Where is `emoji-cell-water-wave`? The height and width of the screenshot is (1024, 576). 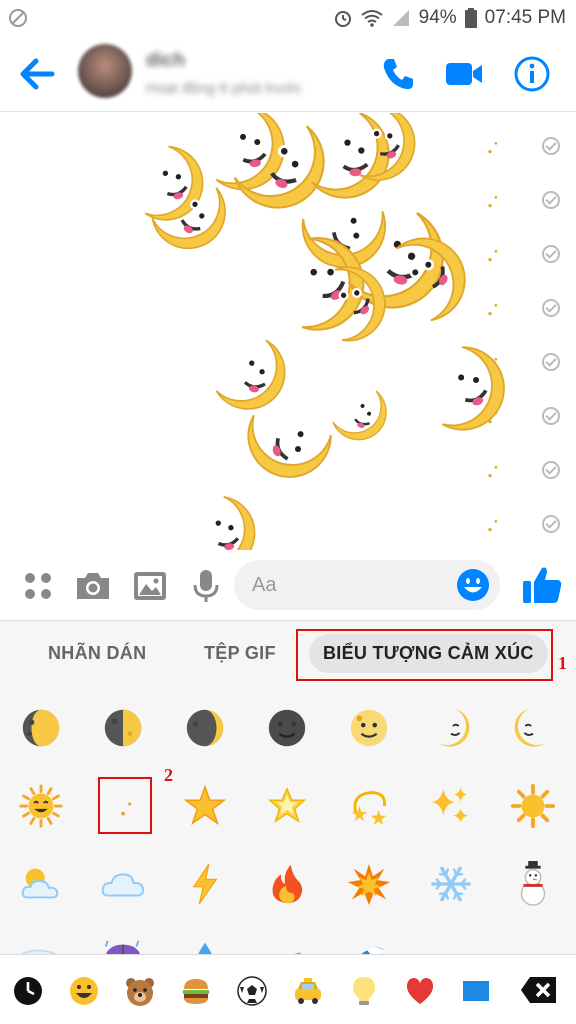 emoji-cell-water-wave is located at coordinates (369, 945).